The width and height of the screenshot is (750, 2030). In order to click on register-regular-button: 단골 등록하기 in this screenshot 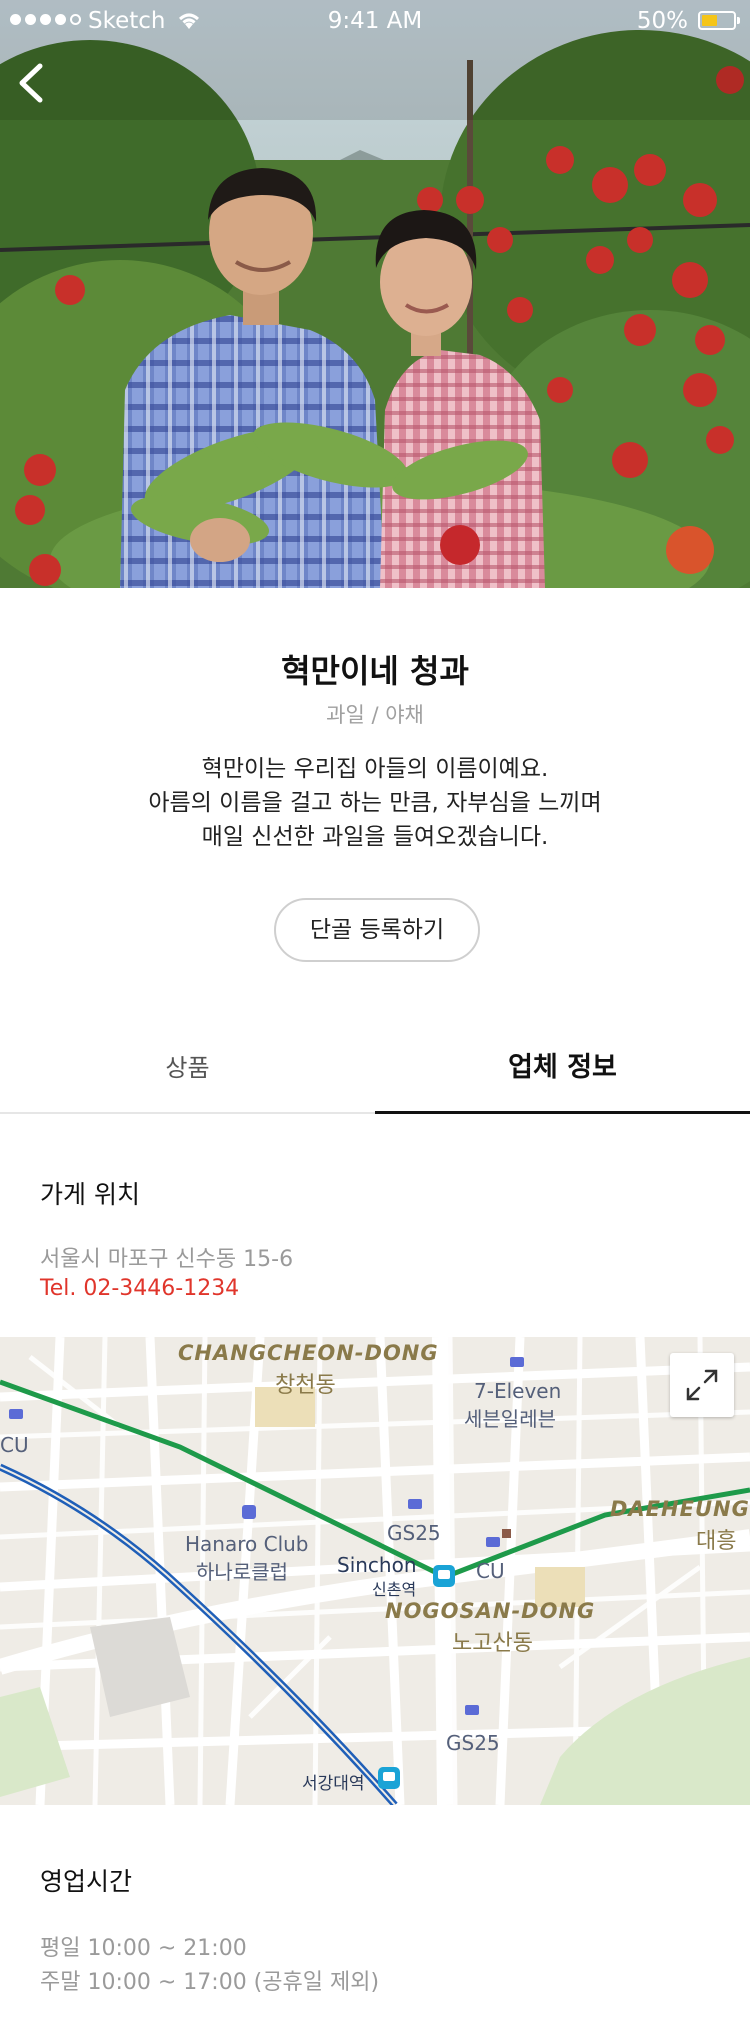, I will do `click(377, 930)`.